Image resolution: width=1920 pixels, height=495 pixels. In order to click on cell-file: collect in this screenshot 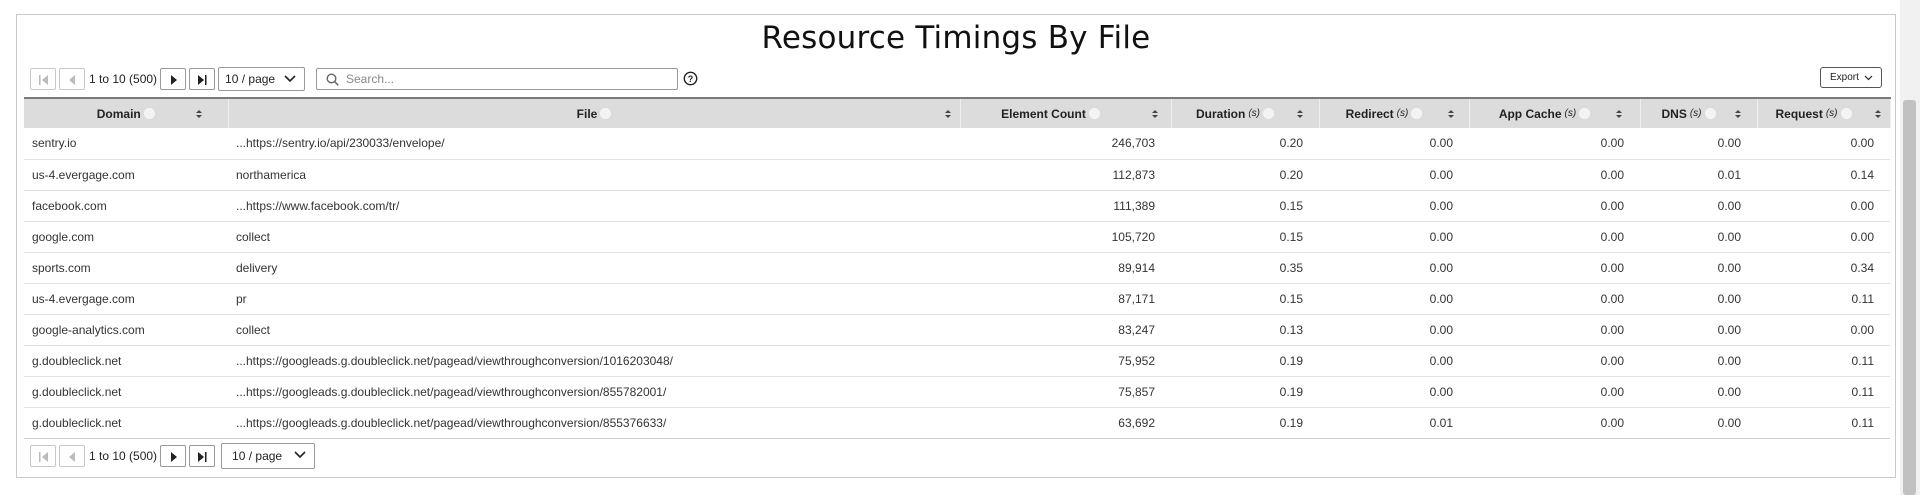, I will do `click(594, 330)`.